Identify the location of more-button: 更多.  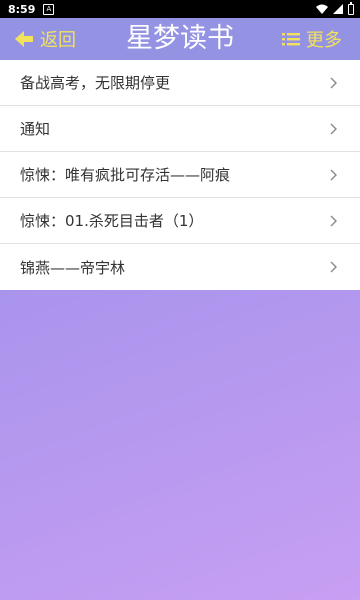
(312, 39).